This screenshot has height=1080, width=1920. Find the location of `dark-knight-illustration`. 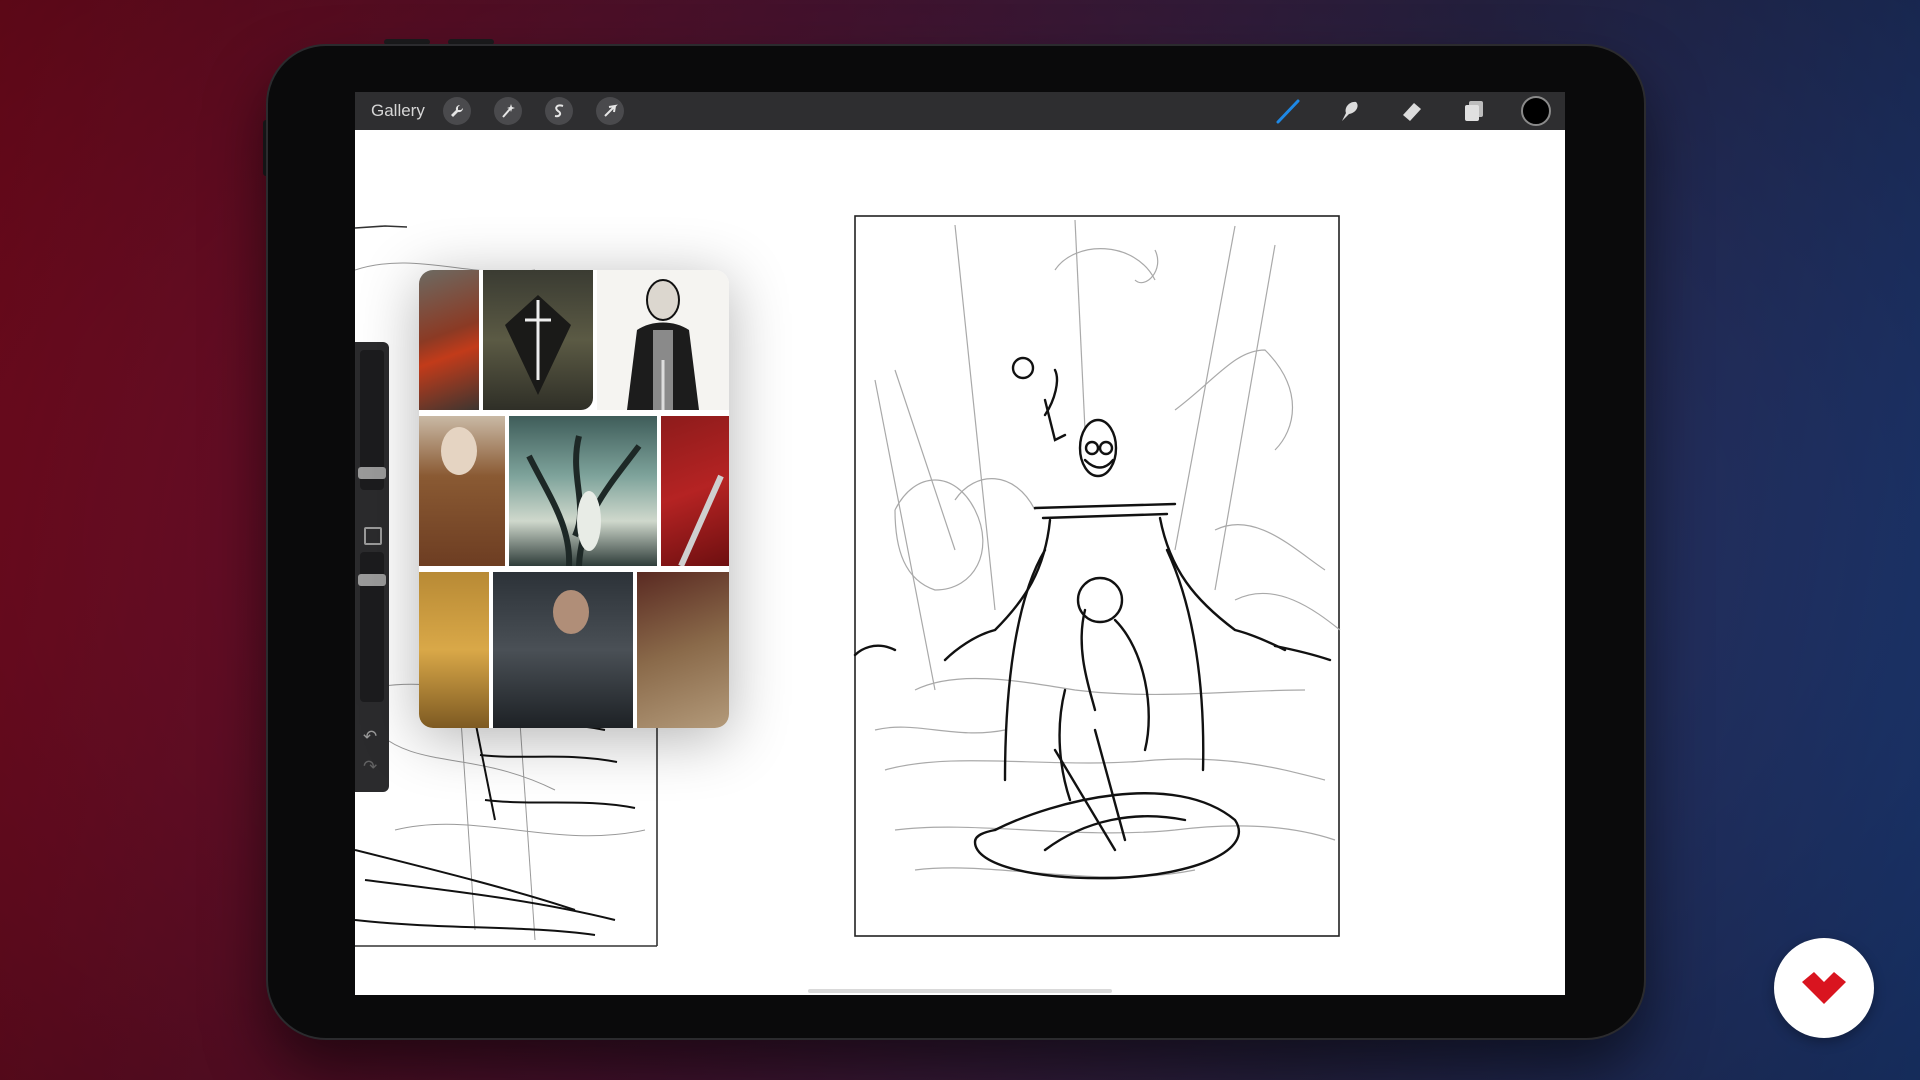

dark-knight-illustration is located at coordinates (663, 340).